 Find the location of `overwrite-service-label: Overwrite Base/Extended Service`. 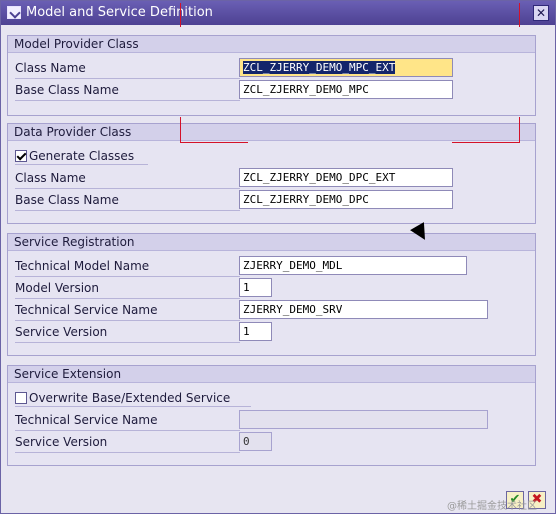

overwrite-service-label: Overwrite Base/Extended Service is located at coordinates (130, 398).